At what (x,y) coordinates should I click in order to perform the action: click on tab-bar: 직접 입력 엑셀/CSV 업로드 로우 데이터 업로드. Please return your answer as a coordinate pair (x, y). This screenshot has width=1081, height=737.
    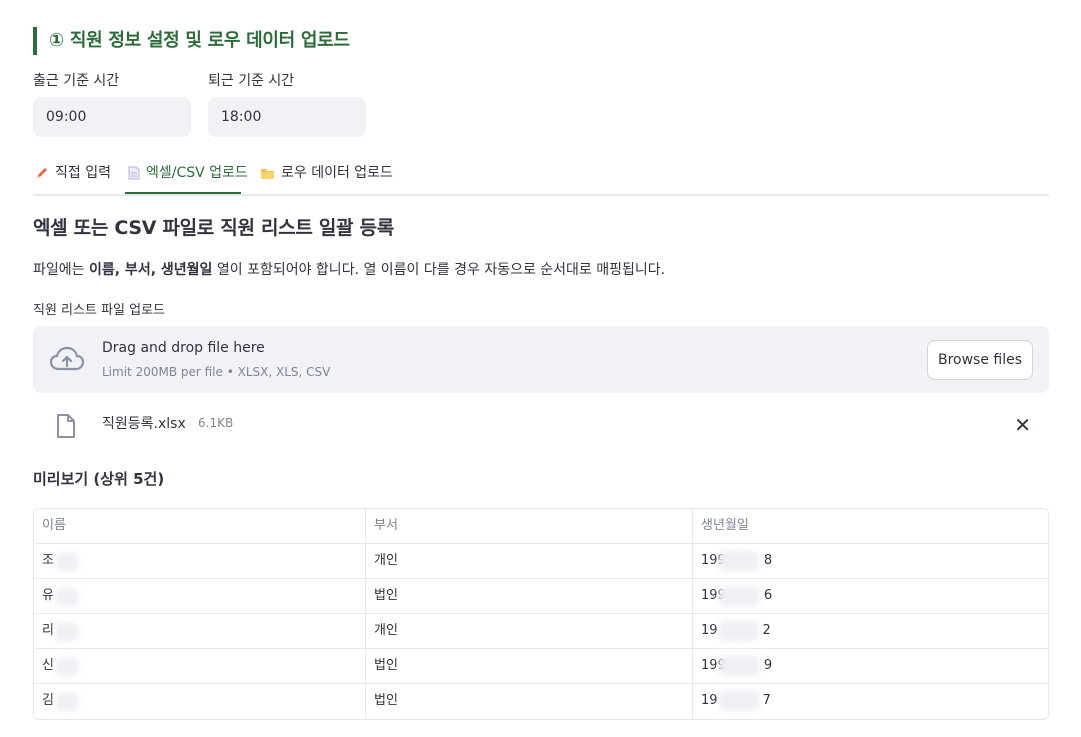
    Looking at the image, I should click on (541, 174).